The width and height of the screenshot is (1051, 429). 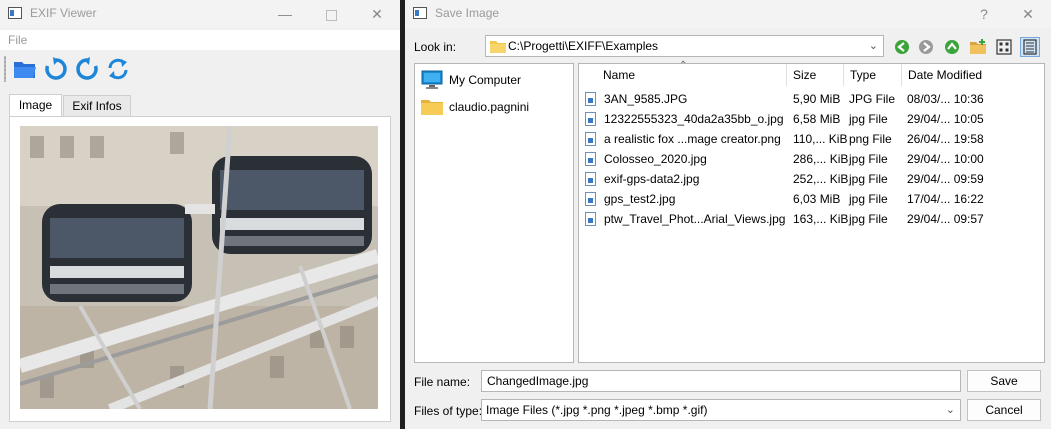 What do you see at coordinates (448, 411) in the screenshot?
I see `files-of-type-label: Files of type:` at bounding box center [448, 411].